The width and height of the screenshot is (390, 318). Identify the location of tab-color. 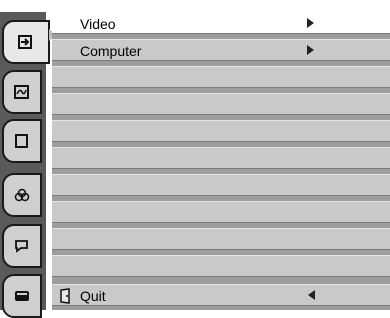
(22, 195).